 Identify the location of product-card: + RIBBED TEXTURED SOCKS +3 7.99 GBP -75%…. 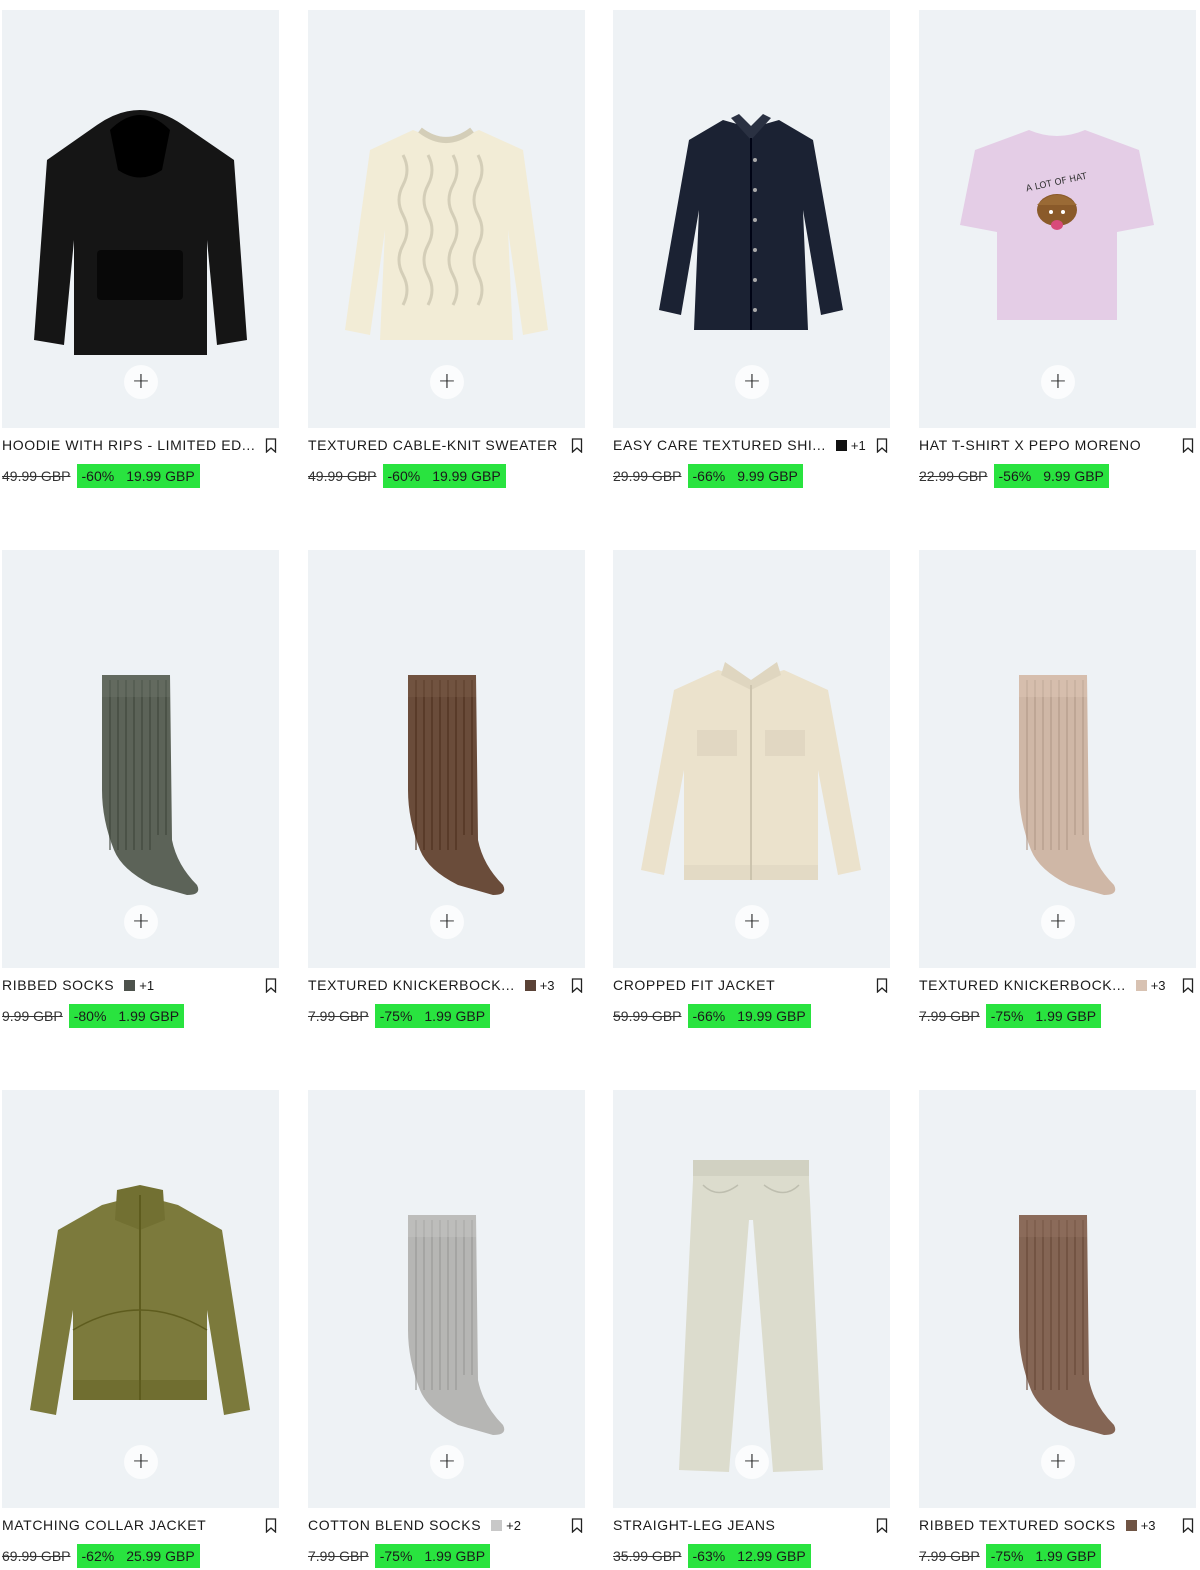
(1057, 1330).